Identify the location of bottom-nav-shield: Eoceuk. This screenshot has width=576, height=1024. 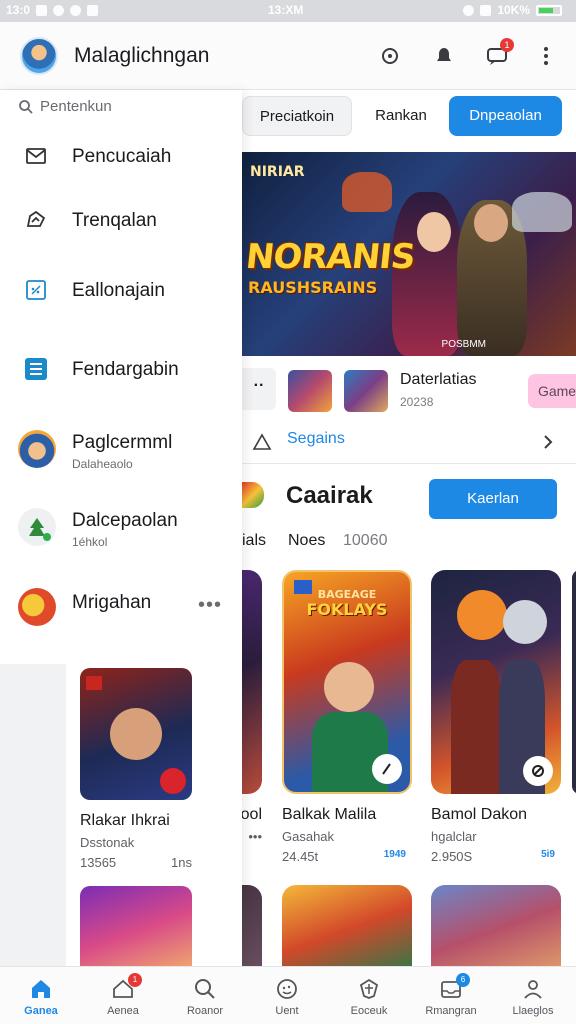
(369, 995).